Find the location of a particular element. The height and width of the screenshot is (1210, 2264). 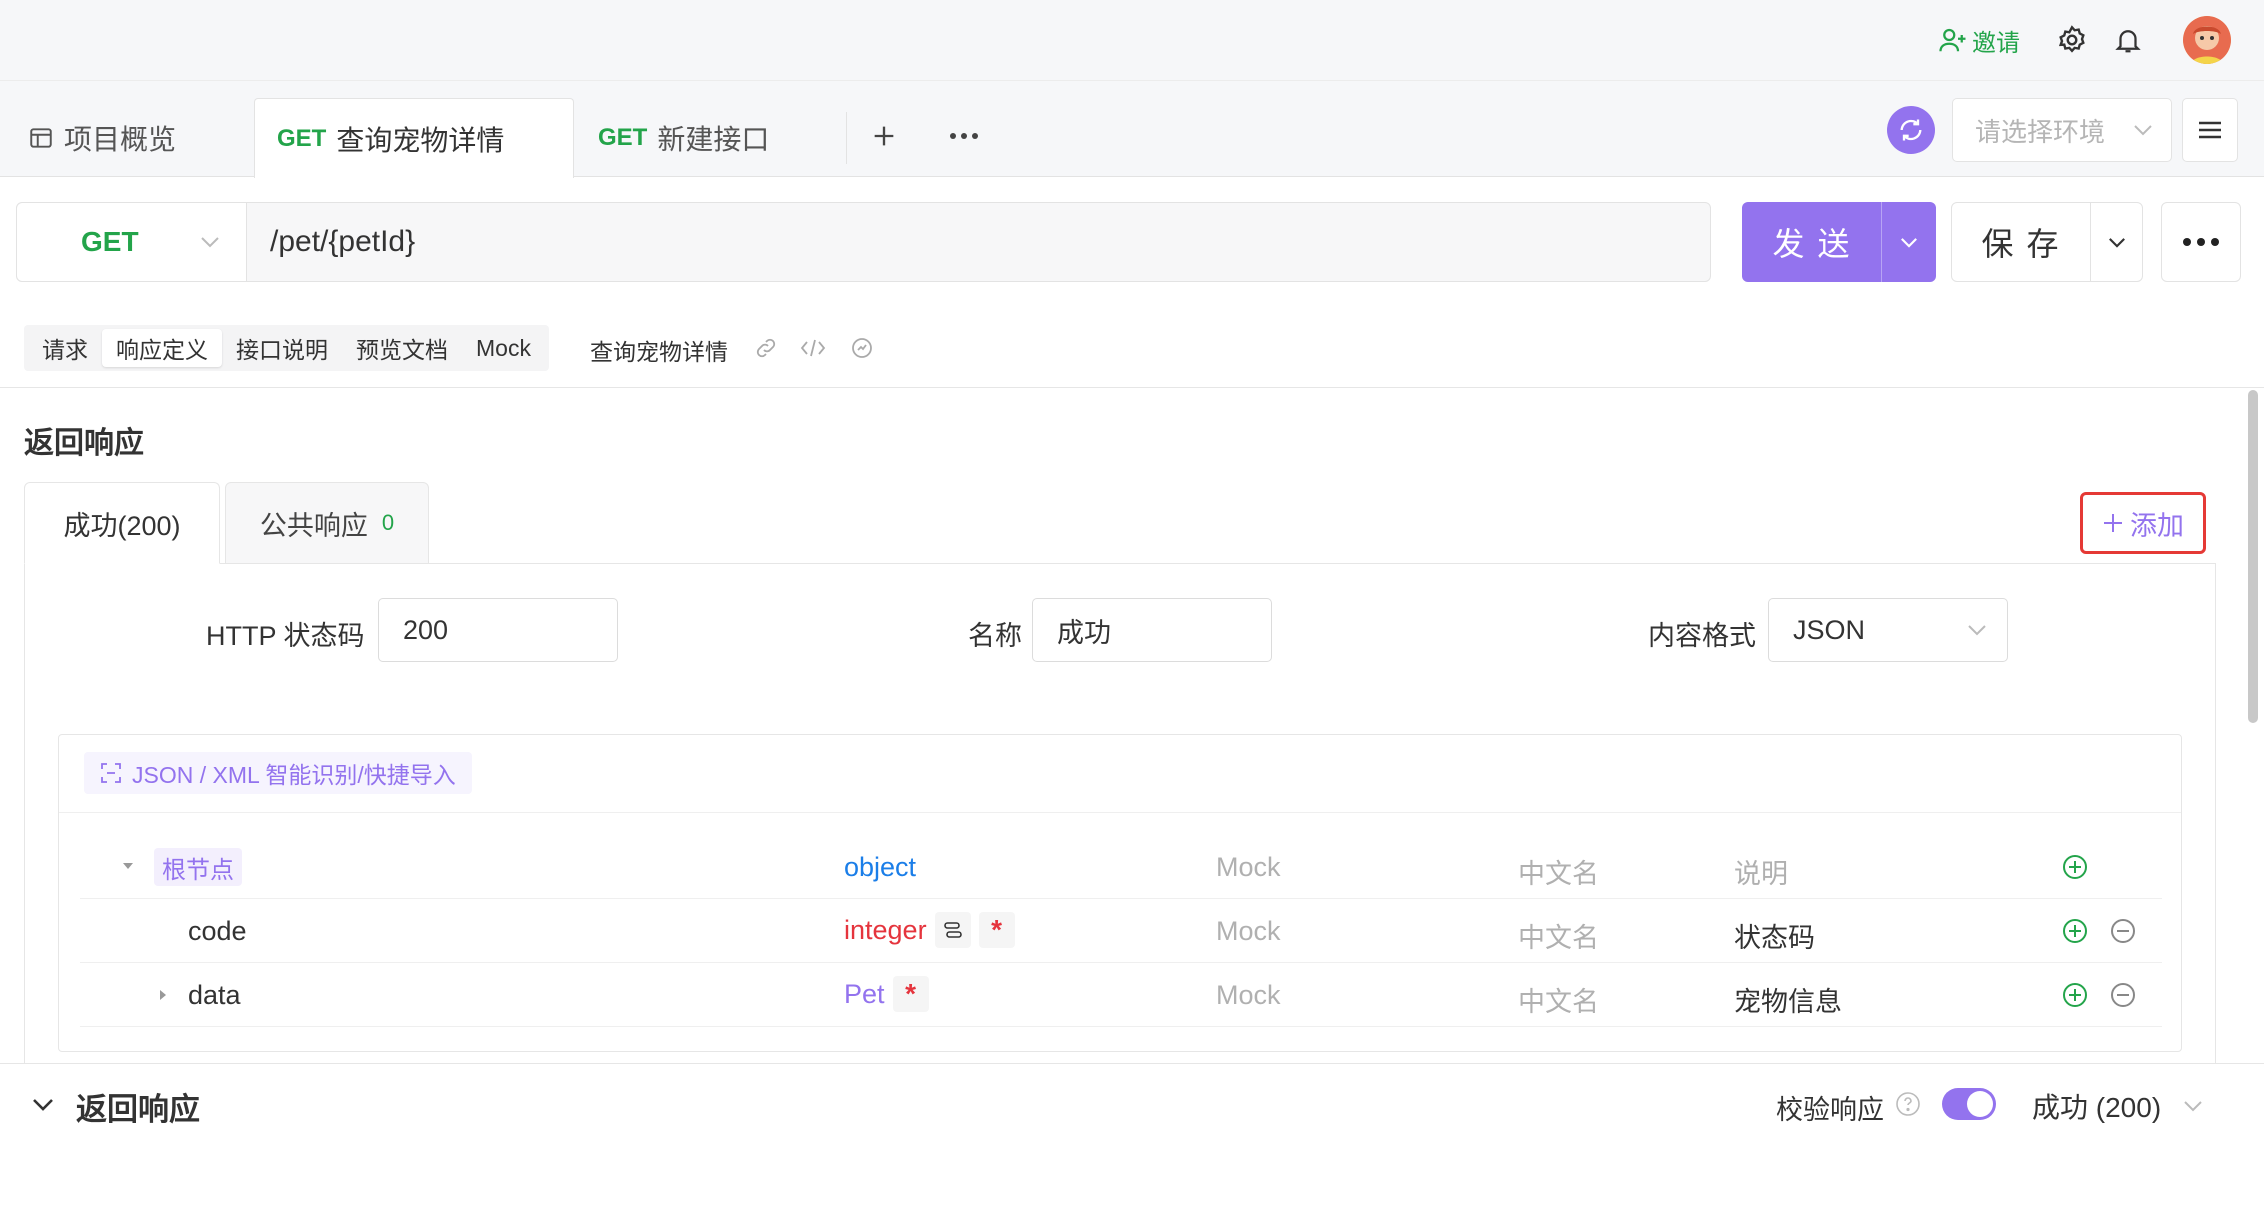

status-code-input: 200 is located at coordinates (498, 630).